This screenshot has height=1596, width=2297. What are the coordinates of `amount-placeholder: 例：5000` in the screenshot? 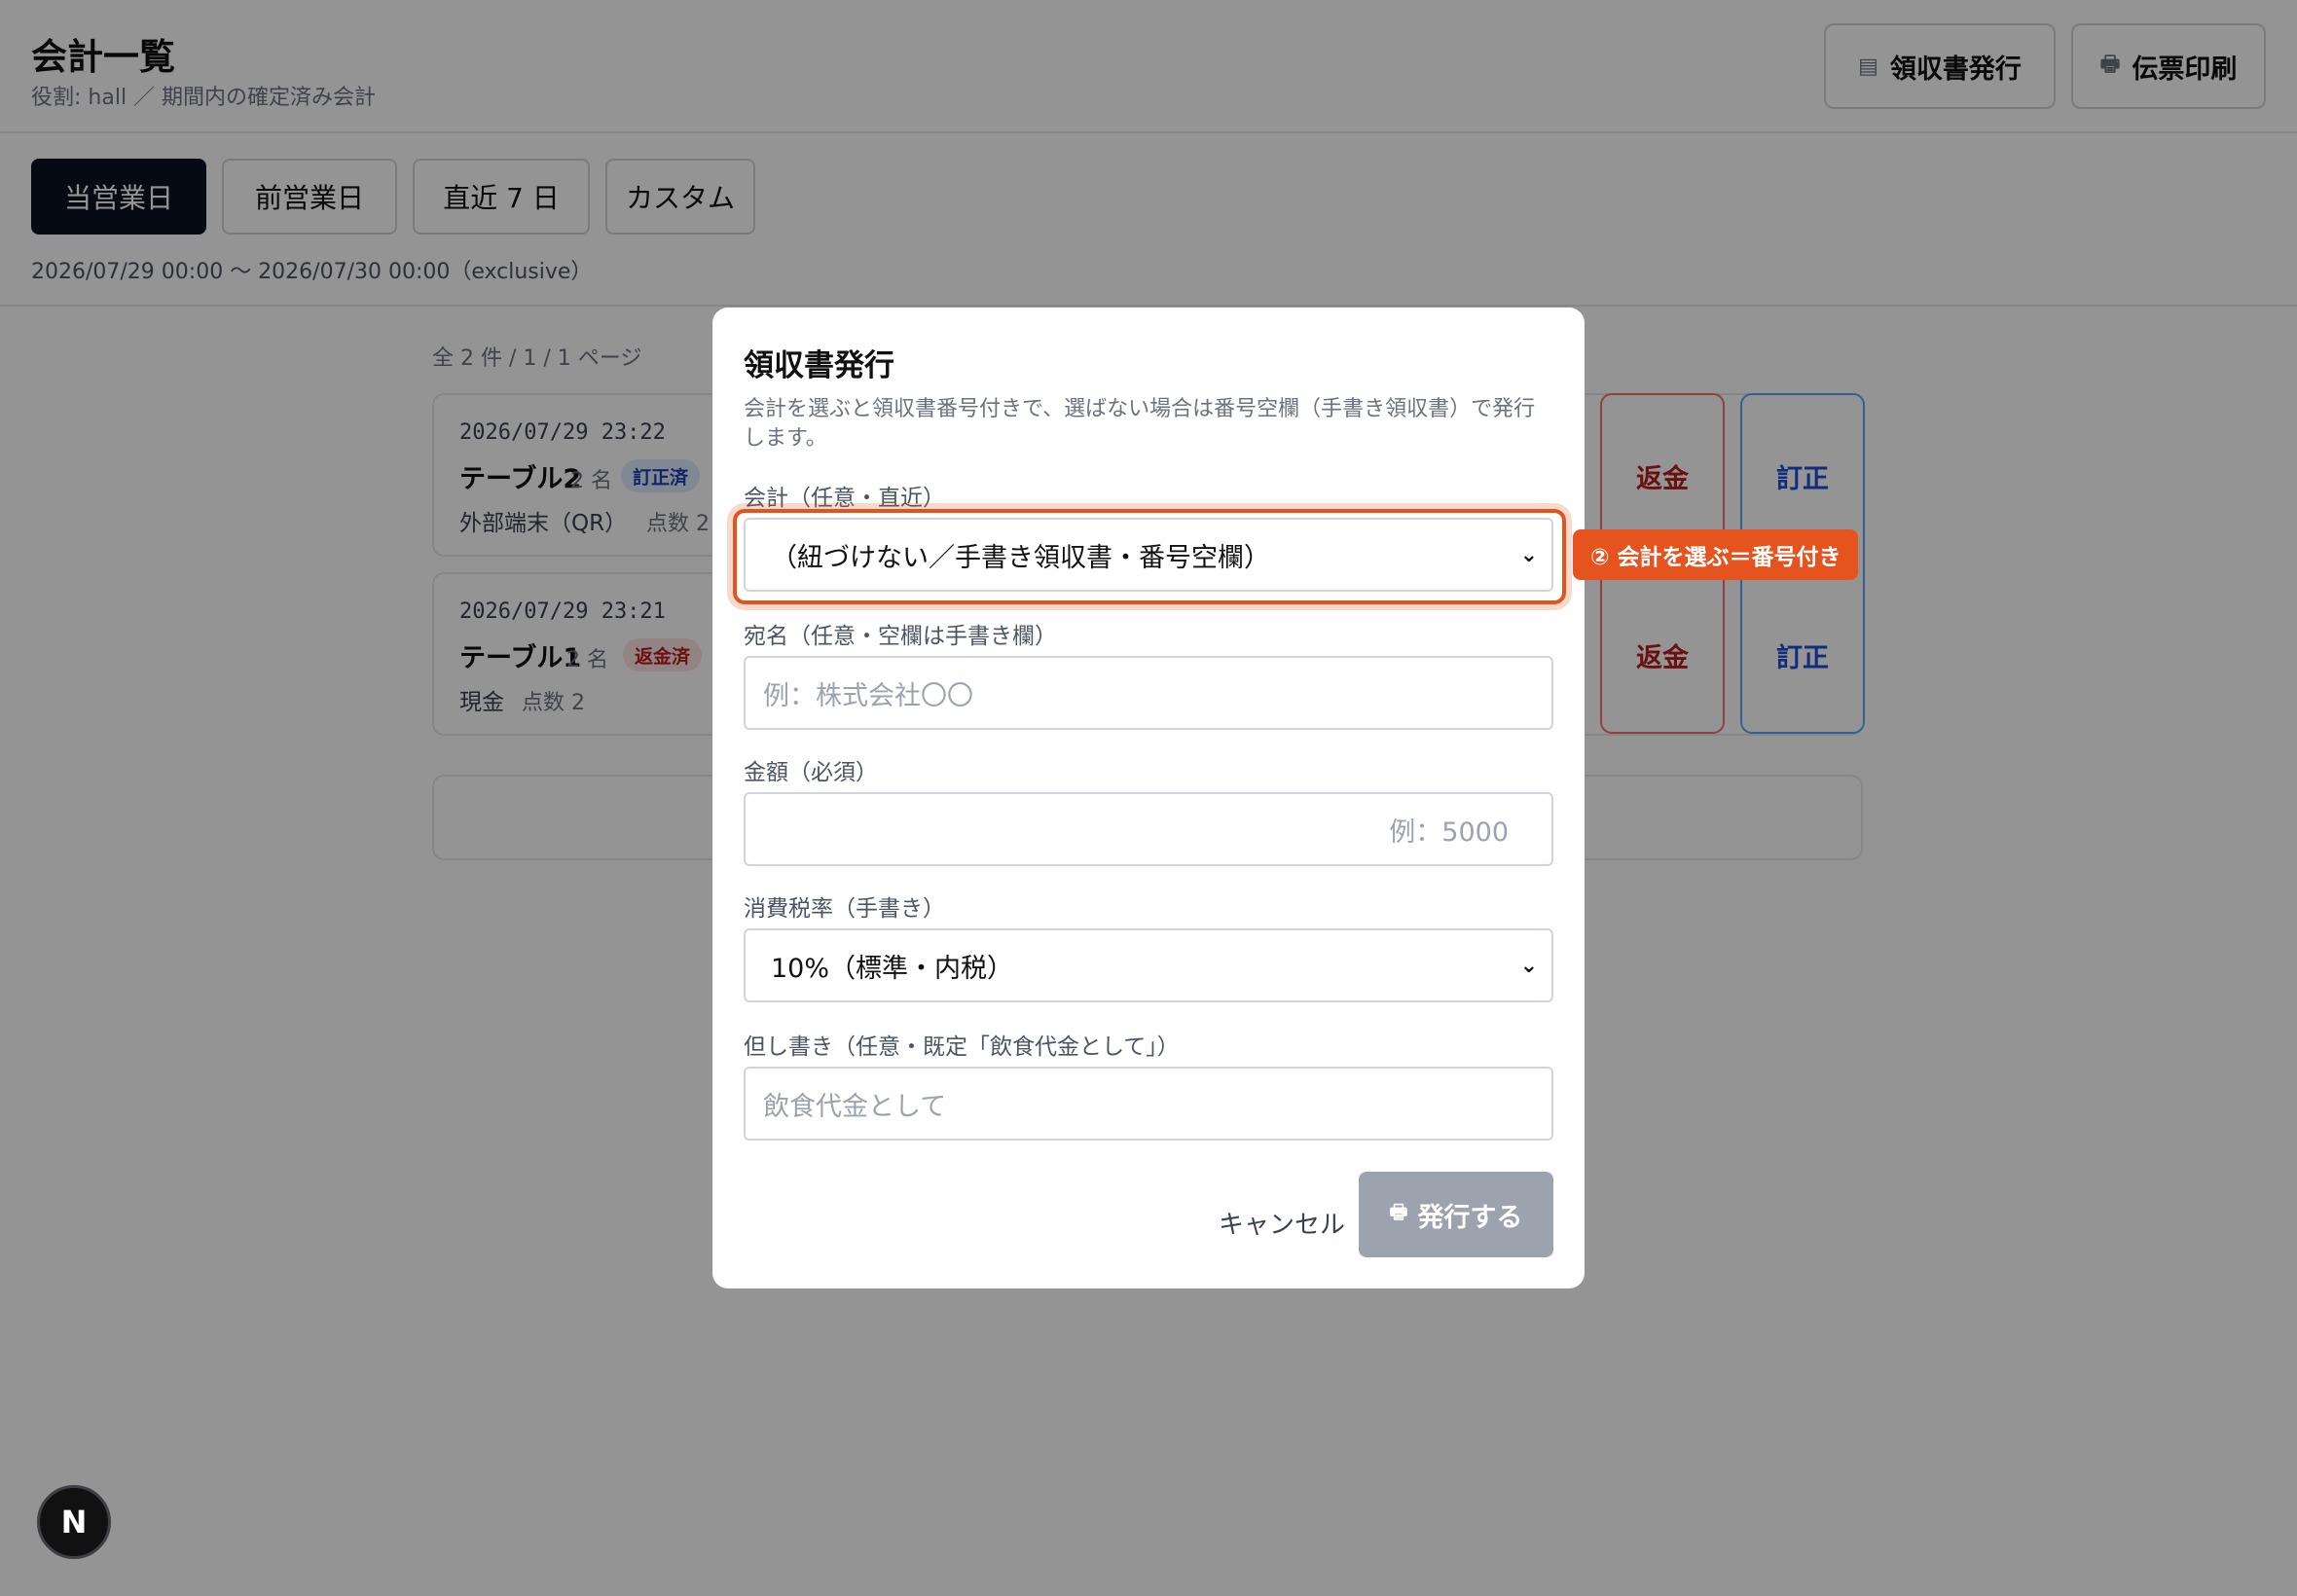 It's located at (1449, 832).